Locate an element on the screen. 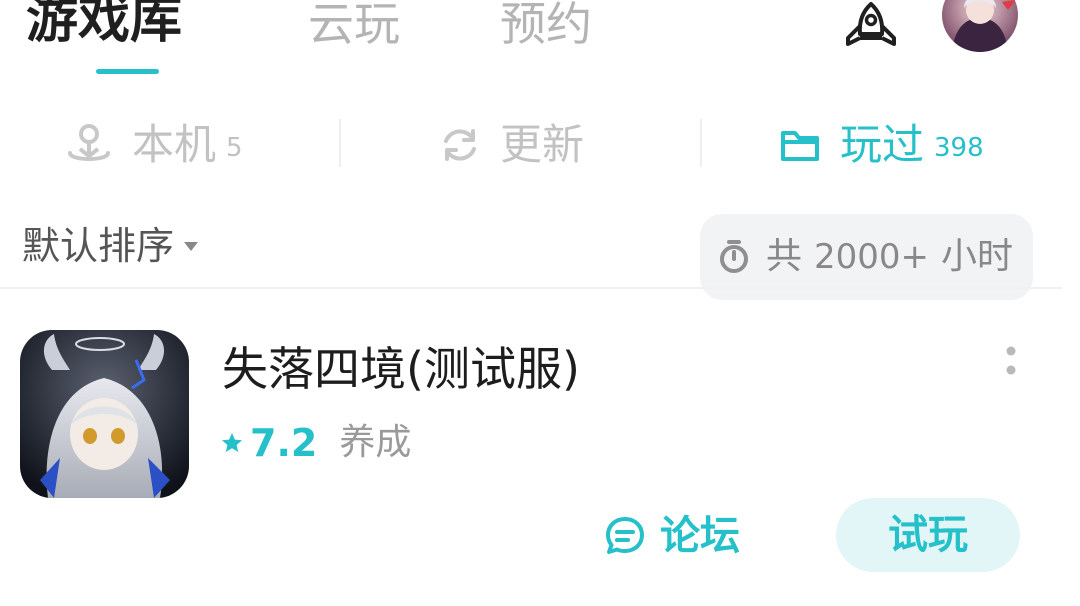 The width and height of the screenshot is (1080, 606). download-person-icon is located at coordinates (89, 142).